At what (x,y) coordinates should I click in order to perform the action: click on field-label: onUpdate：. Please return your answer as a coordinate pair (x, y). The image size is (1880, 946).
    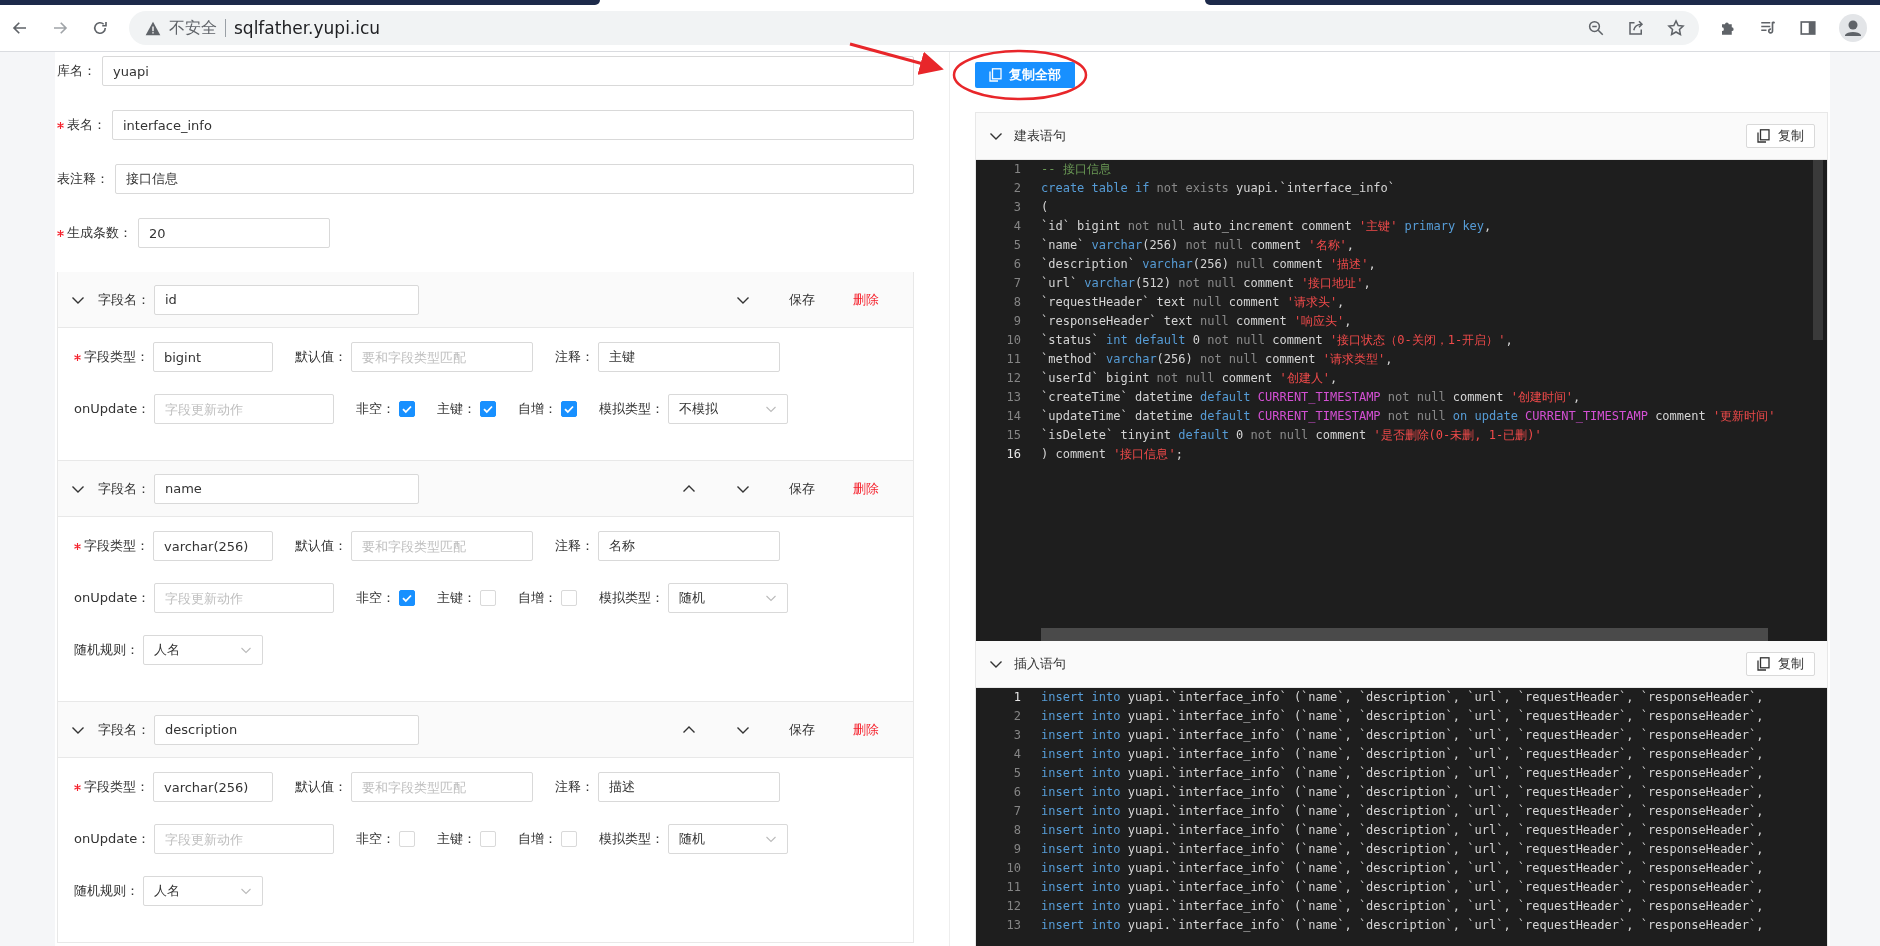
    Looking at the image, I should click on (112, 598).